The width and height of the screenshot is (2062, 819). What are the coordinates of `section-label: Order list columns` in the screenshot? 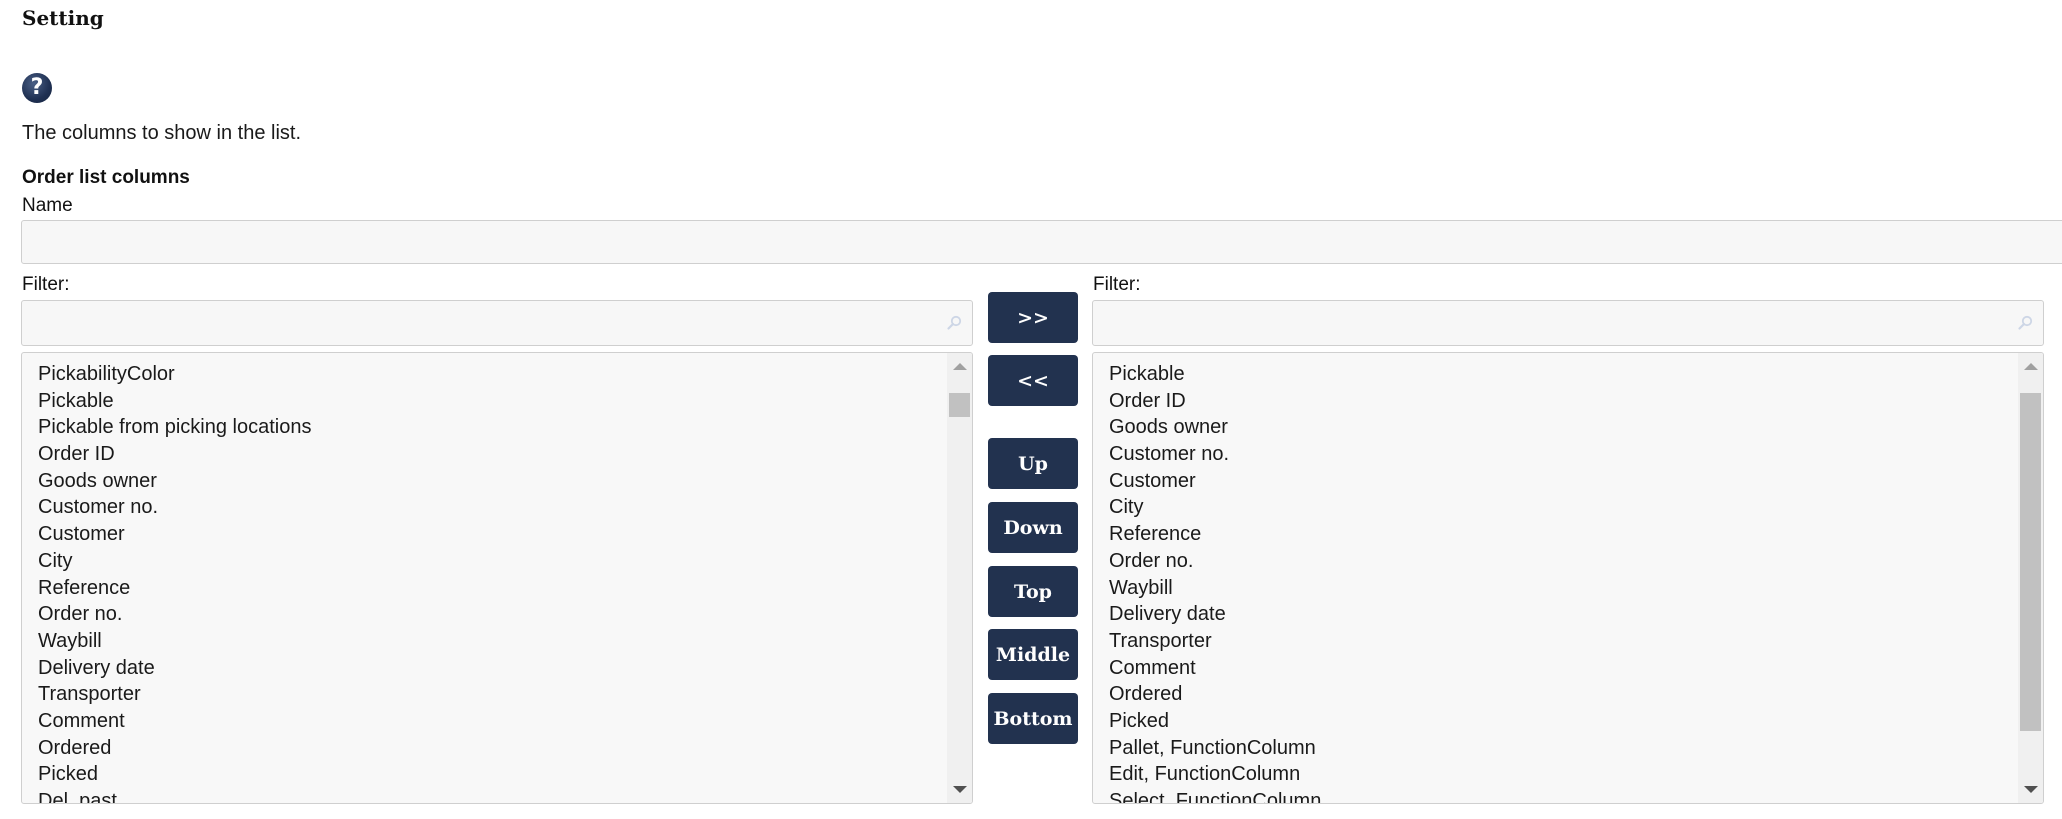 It's located at (106, 177).